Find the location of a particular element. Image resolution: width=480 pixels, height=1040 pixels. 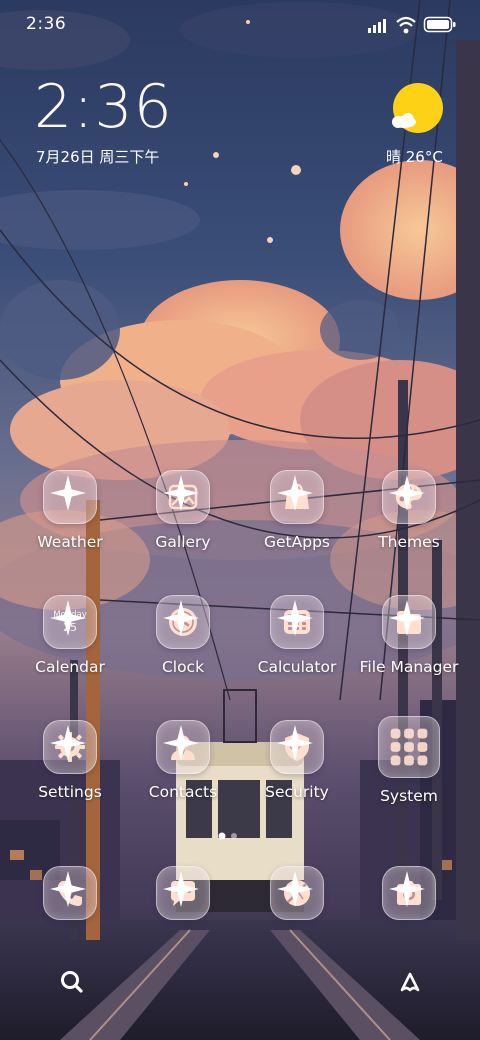

message-icon is located at coordinates (183, 893).